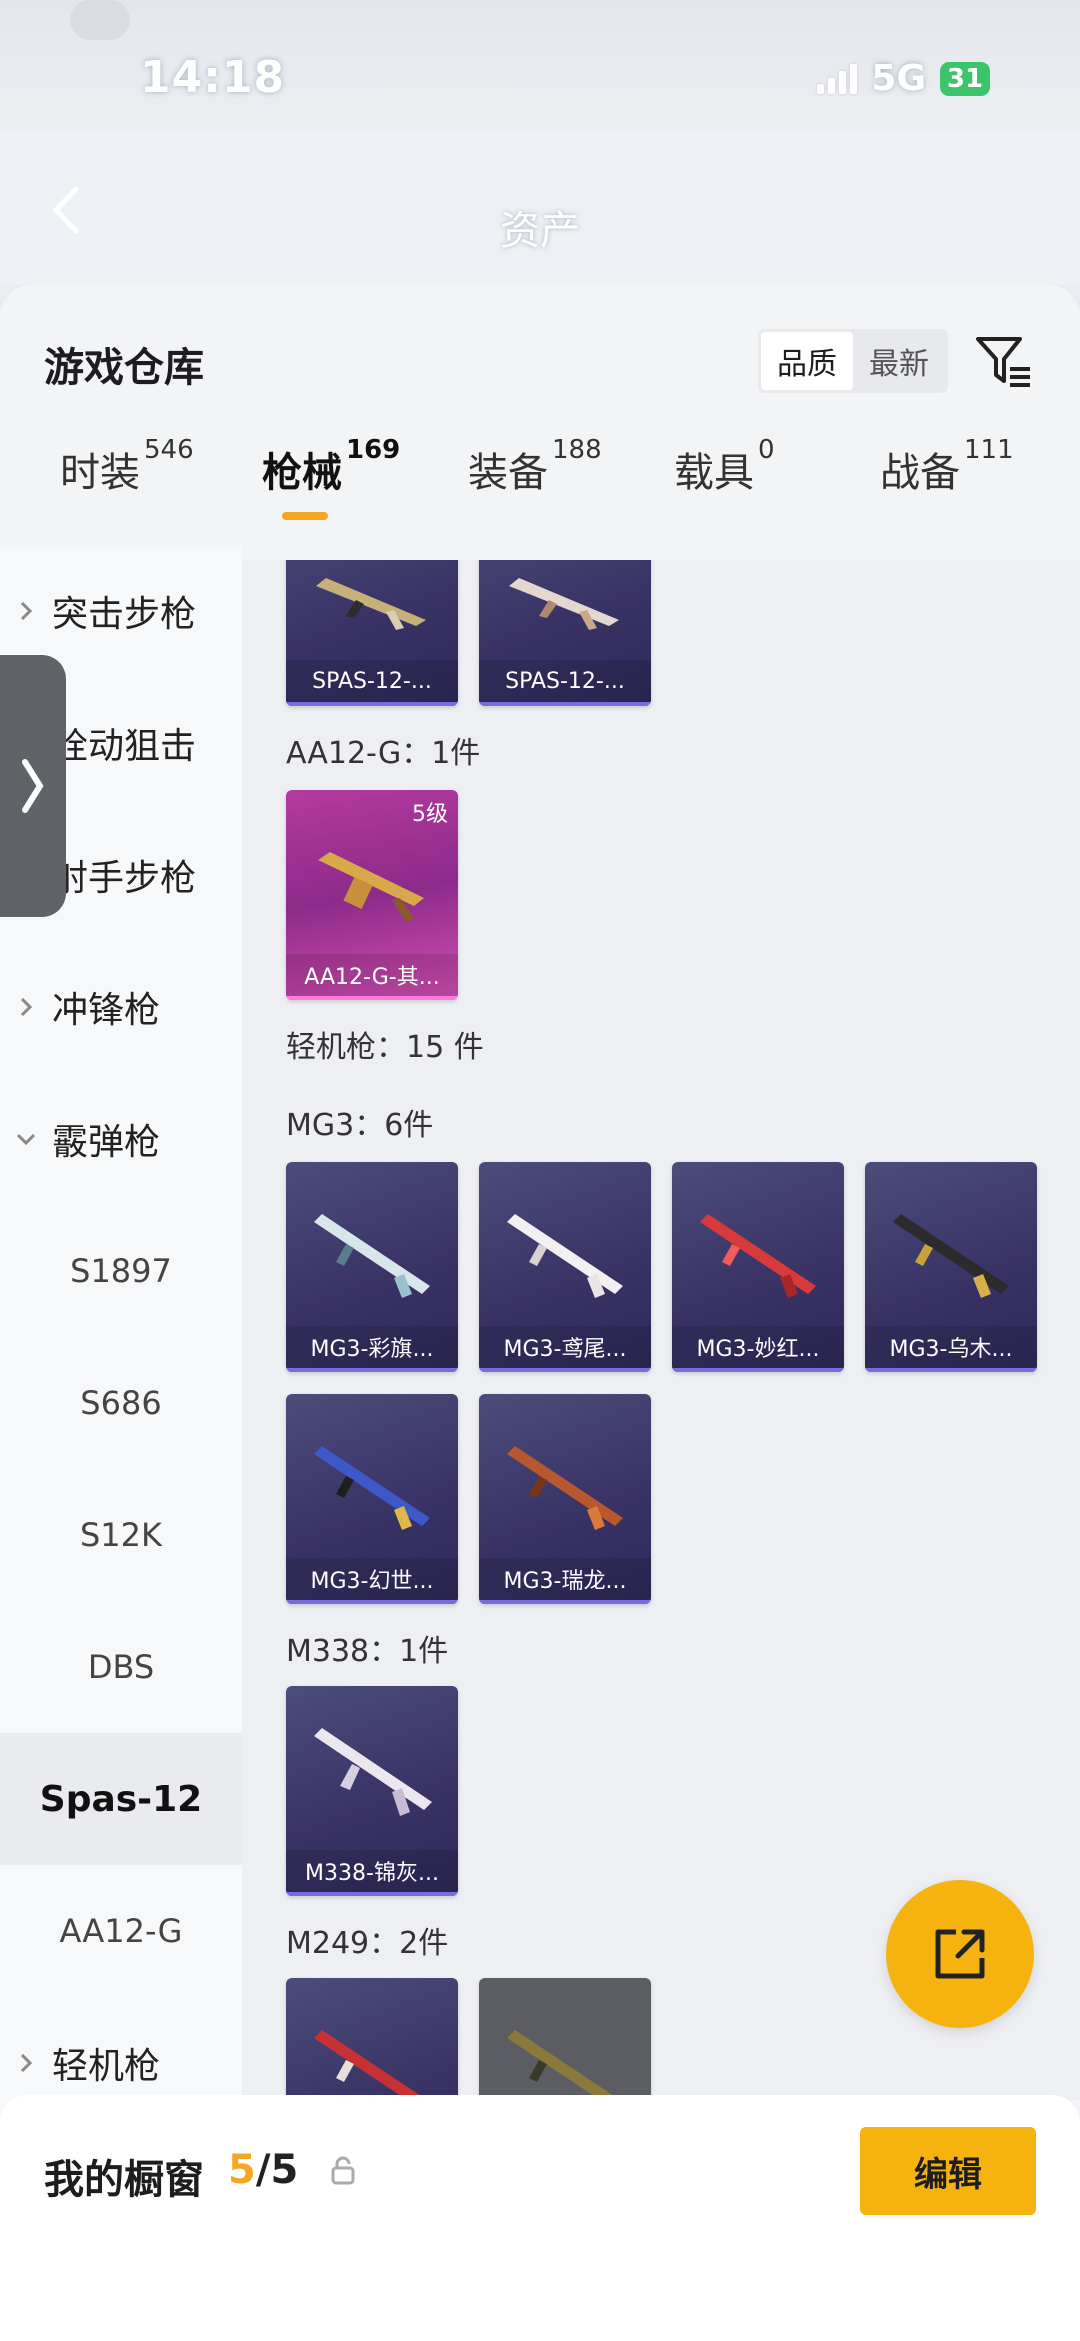  What do you see at coordinates (124, 614) in the screenshot?
I see `sidebar-item-label: 突击步枪` at bounding box center [124, 614].